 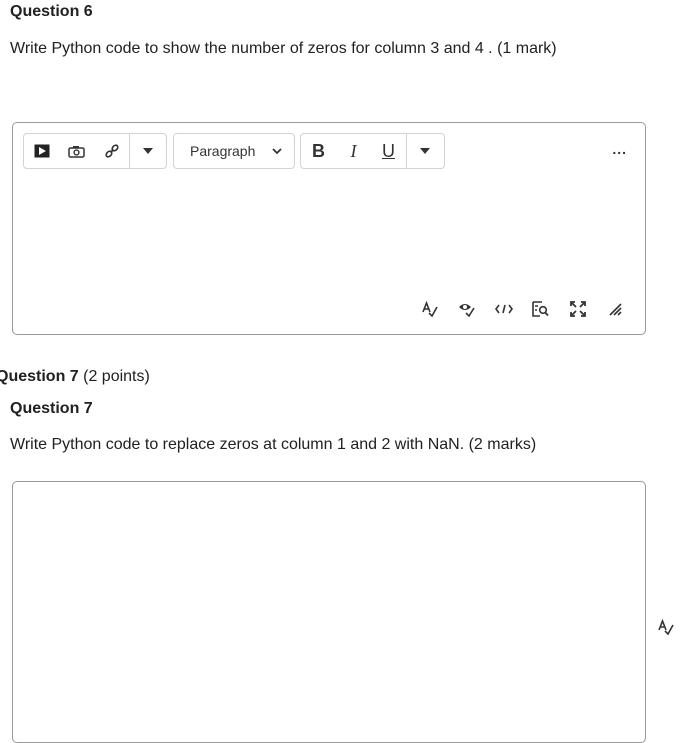 I want to click on resize-handle-icon, so click(x=615, y=309).